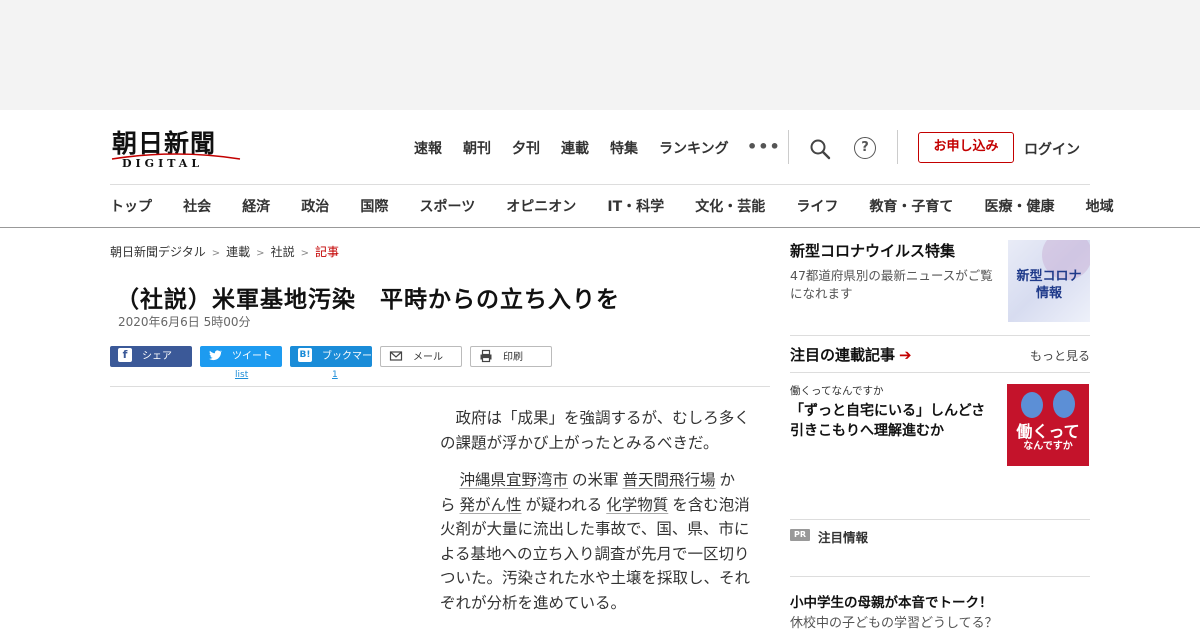  I want to click on subscribe-button: お申し込み, so click(966, 147).